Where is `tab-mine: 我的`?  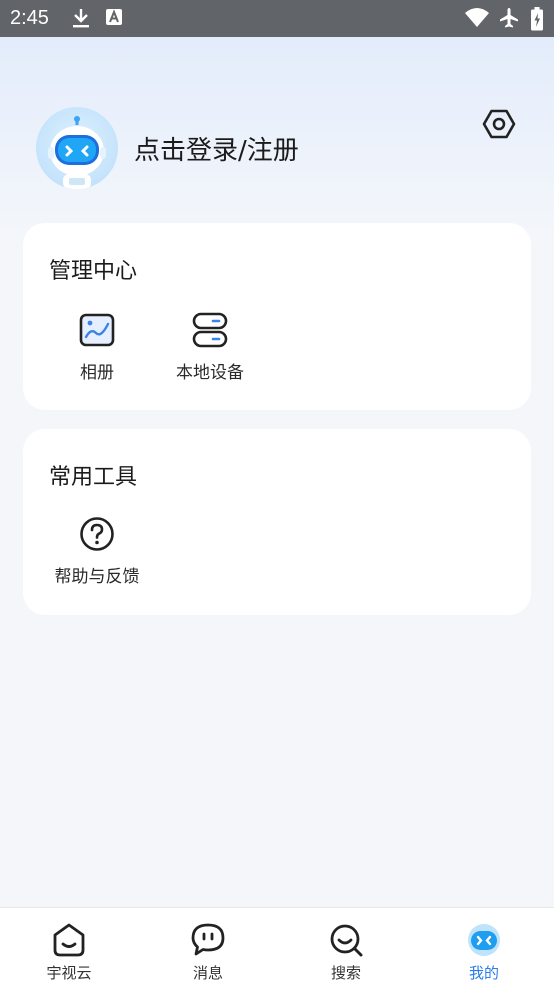
tab-mine: 我的 is located at coordinates (484, 952).